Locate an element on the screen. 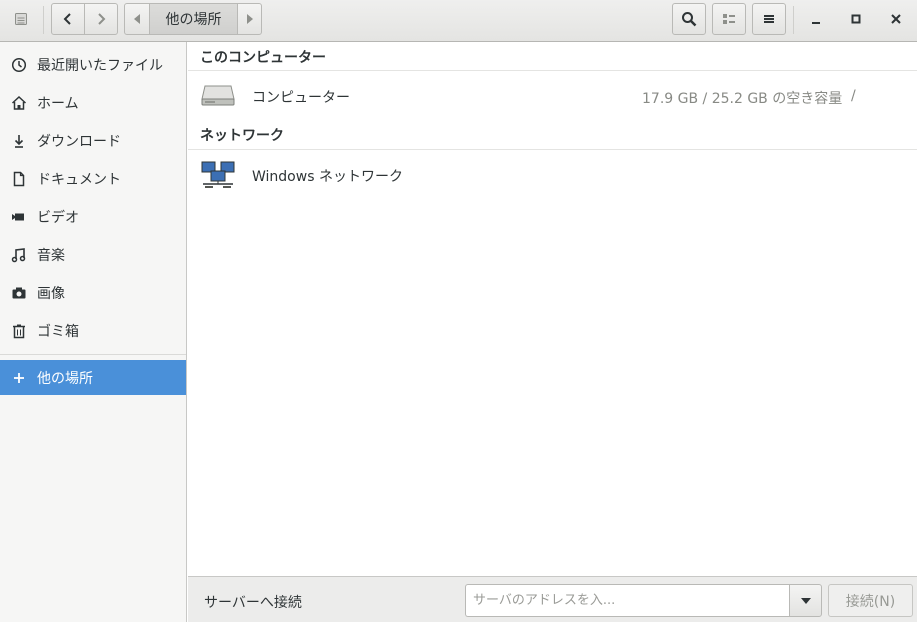 The width and height of the screenshot is (917, 622). triangle-right-icon is located at coordinates (249, 19).